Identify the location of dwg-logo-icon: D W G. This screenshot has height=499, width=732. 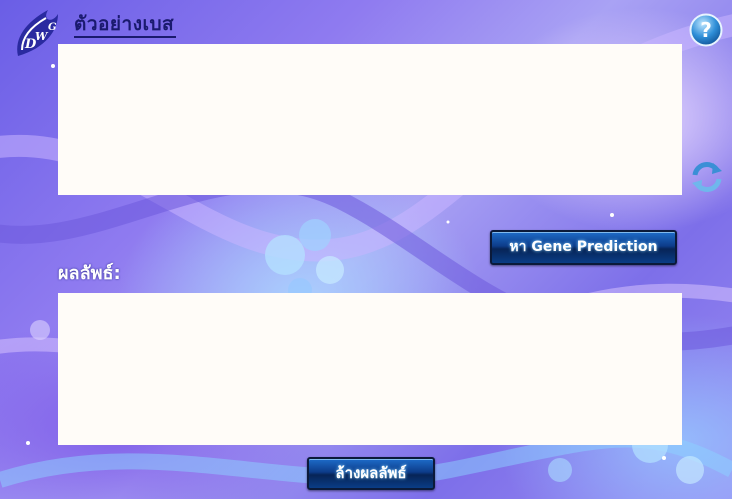
(38, 33).